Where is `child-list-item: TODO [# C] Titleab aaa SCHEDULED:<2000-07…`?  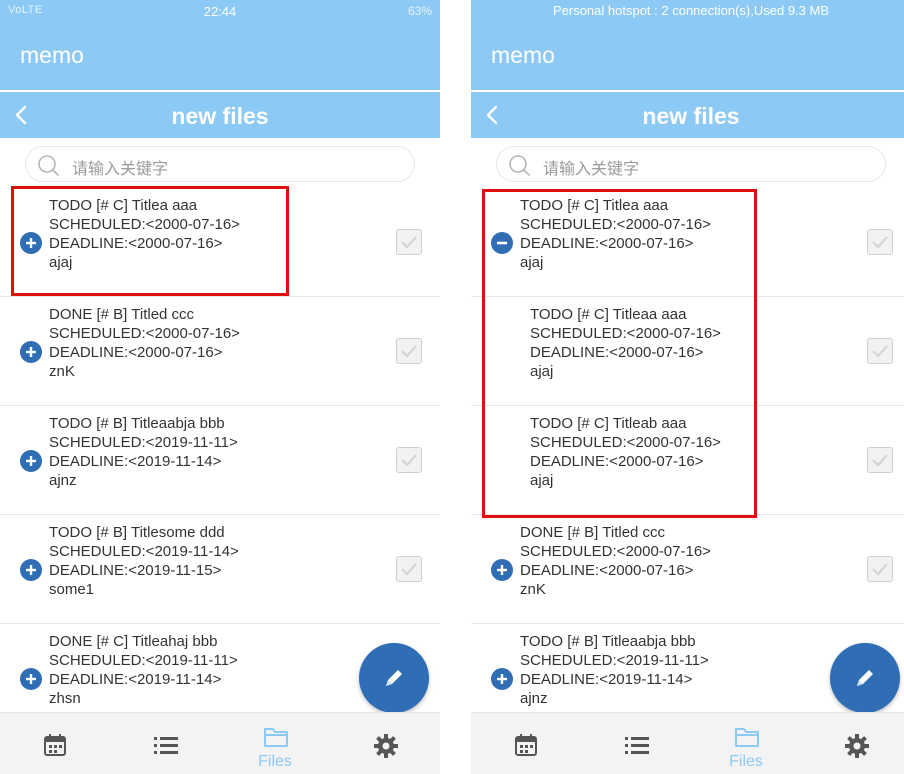
child-list-item: TODO [# C] Titleab aaa SCHEDULED:<2000-07… is located at coordinates (687, 460).